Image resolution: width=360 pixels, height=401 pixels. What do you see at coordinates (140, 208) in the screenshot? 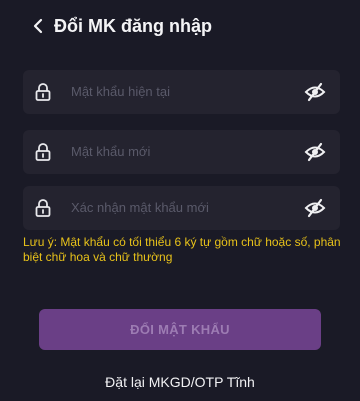
I see `confirm-password-input: Xác nhận mật khẩu mới` at bounding box center [140, 208].